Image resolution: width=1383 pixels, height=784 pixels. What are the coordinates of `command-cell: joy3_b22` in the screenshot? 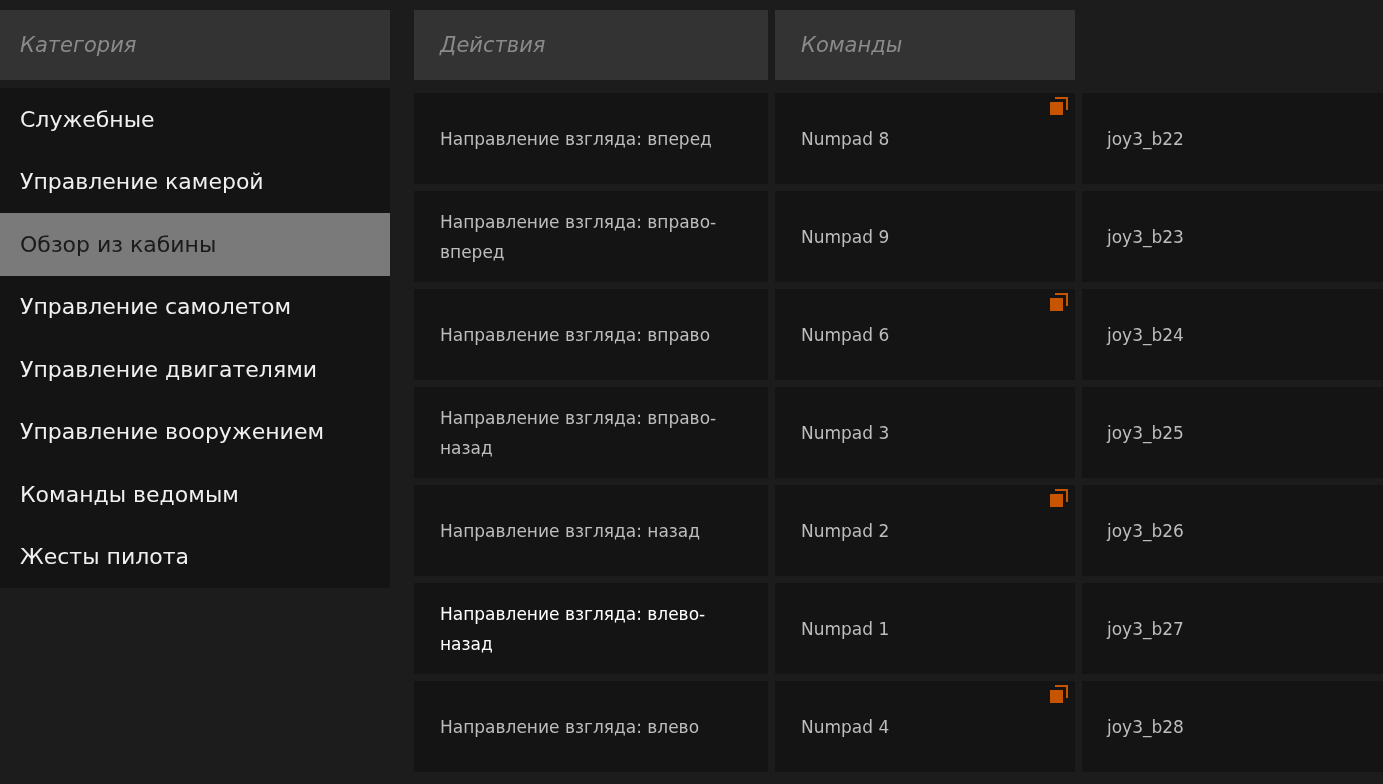 It's located at (1232, 138).